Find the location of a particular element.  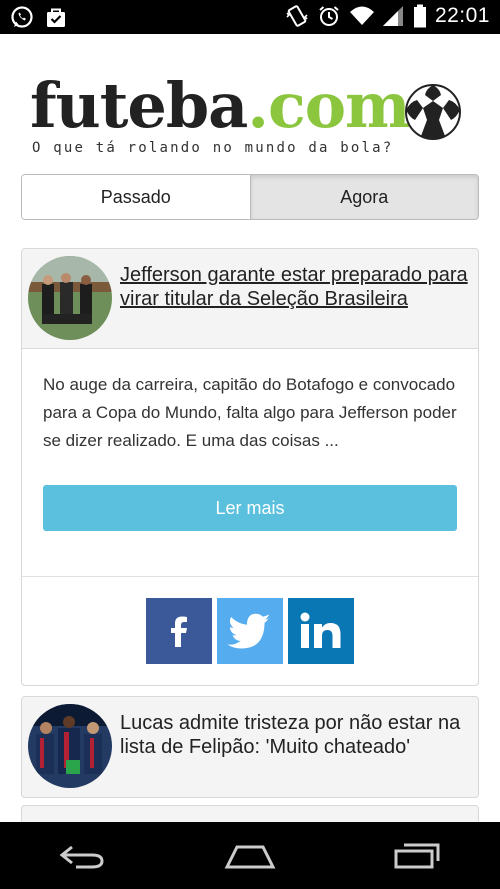

soccer-ball-icon is located at coordinates (433, 112).